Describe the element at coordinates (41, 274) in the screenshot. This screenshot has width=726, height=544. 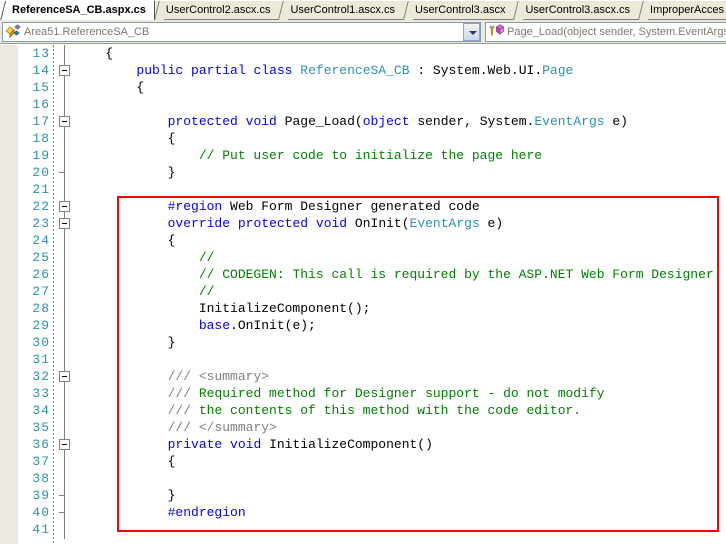
I see `line-number: 26` at that location.